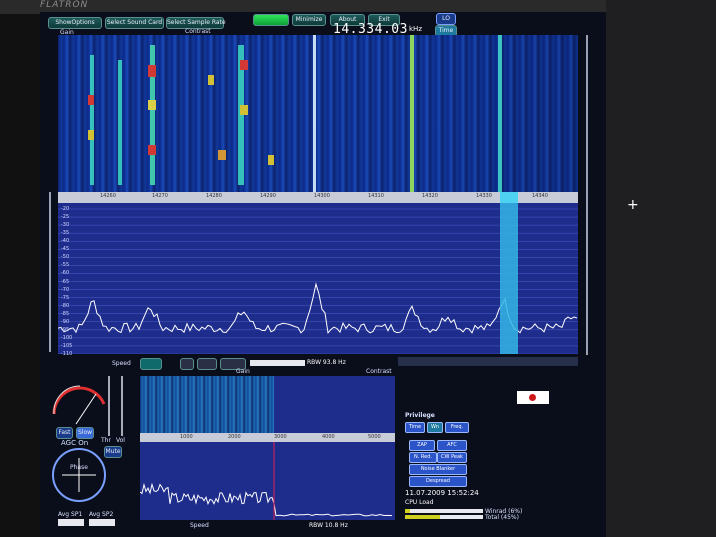  I want to click on audio-tick: 4000, so click(328, 437).